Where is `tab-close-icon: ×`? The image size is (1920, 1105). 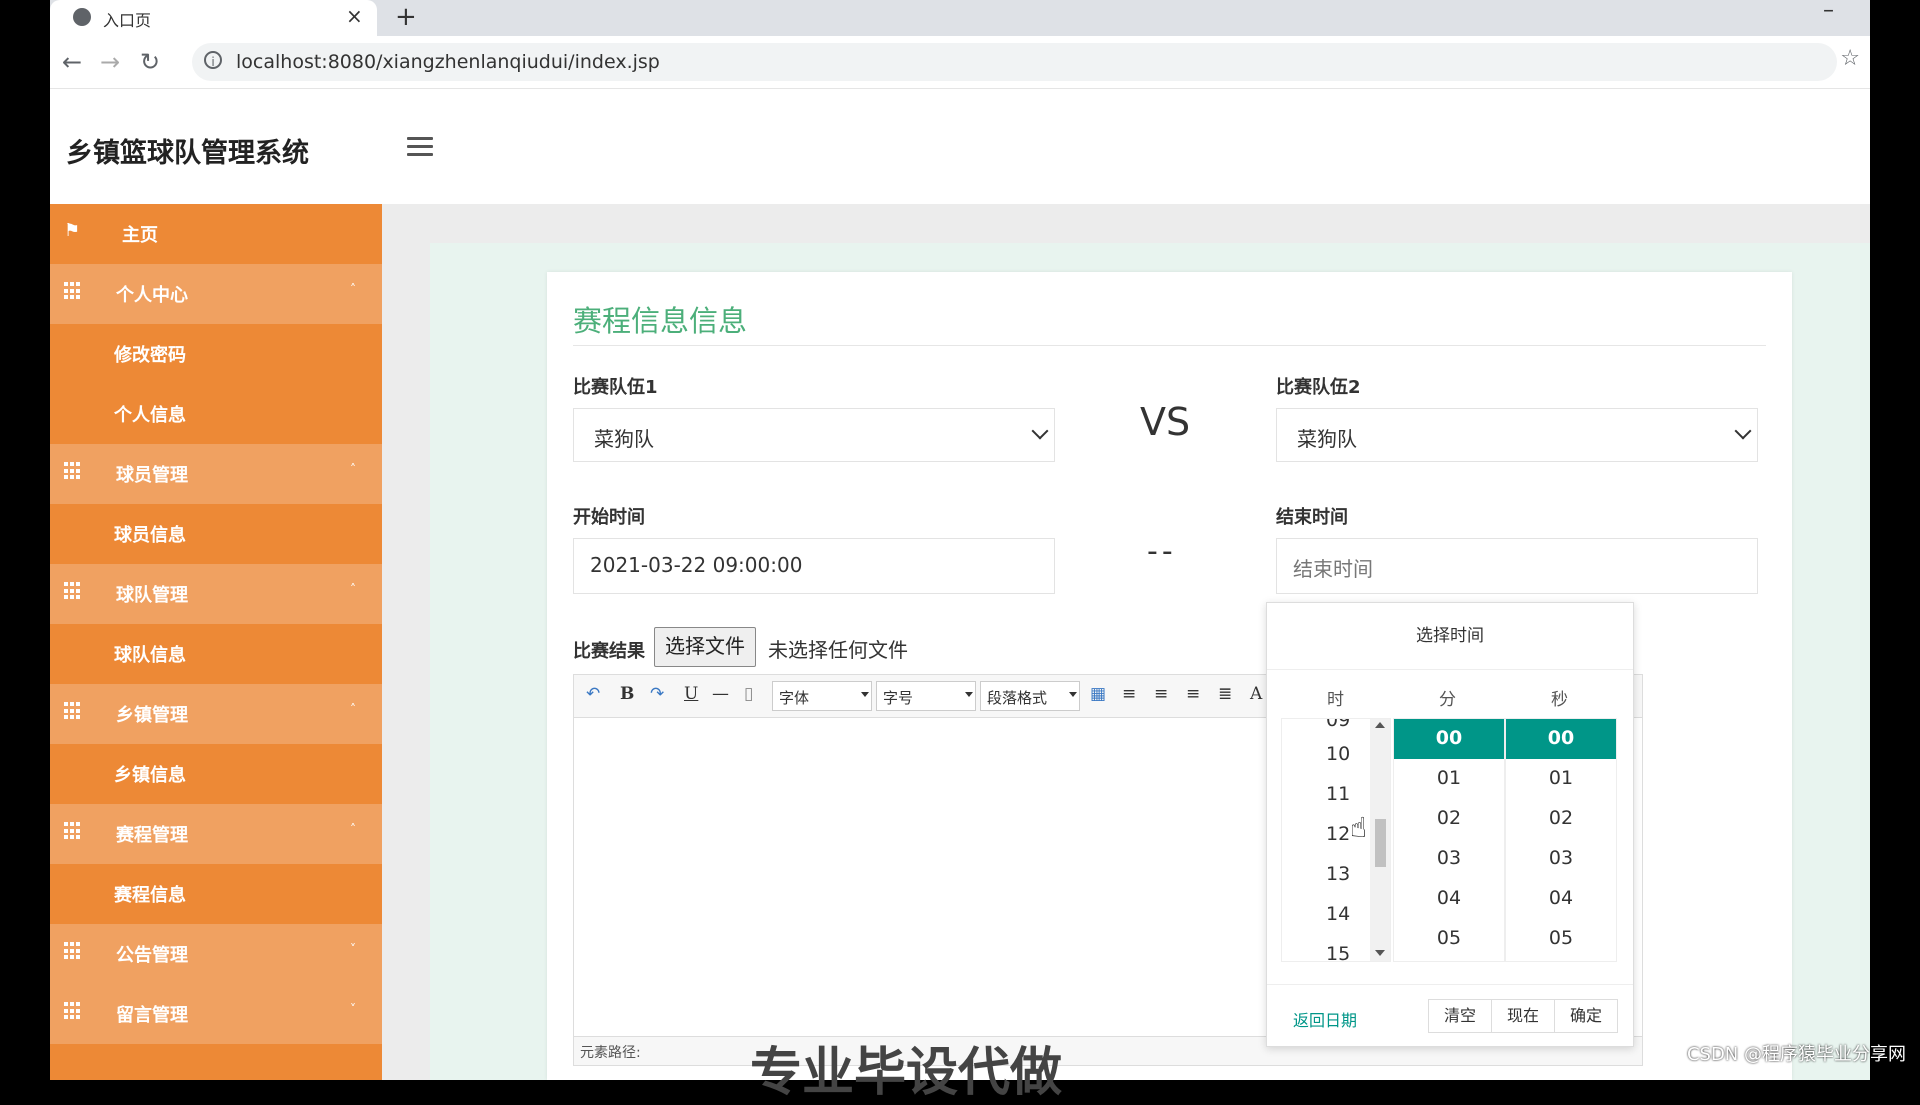 tab-close-icon: × is located at coordinates (354, 16).